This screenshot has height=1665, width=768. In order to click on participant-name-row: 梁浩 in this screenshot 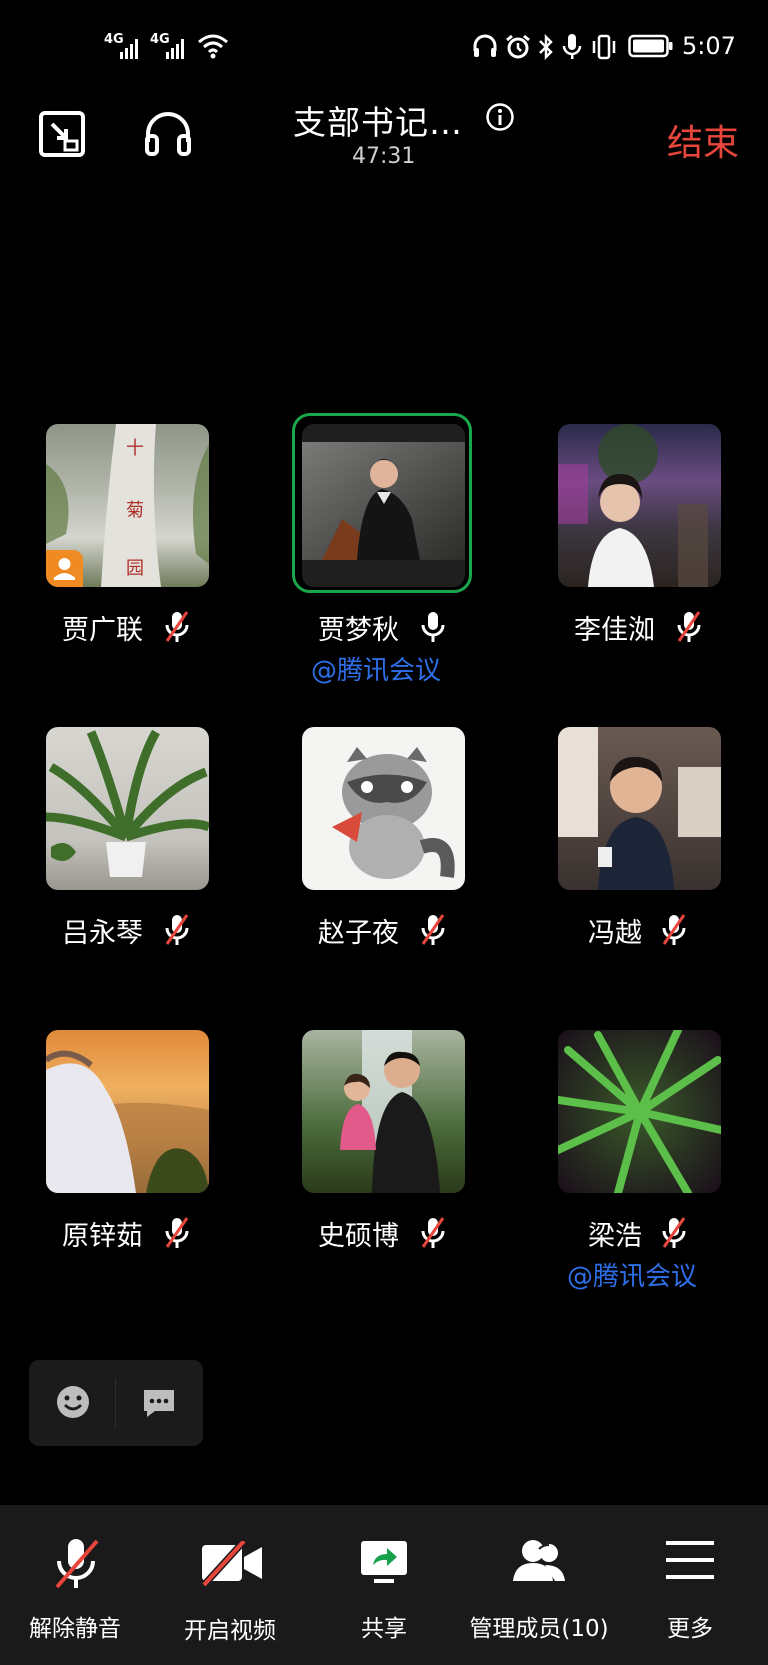, I will do `click(615, 1233)`.